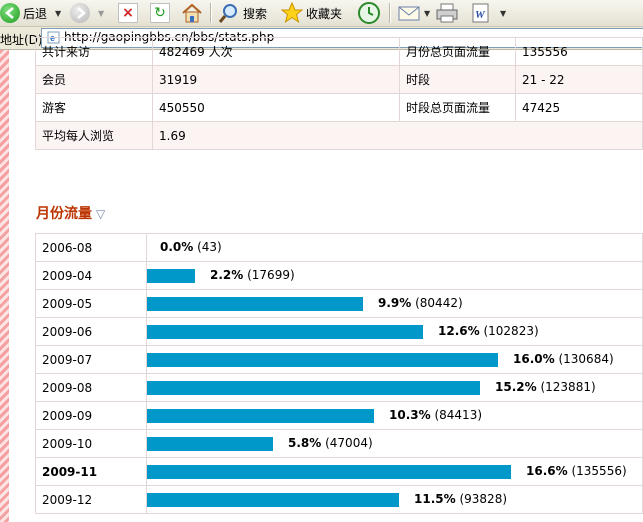 The height and width of the screenshot is (522, 643). I want to click on favorites-button: 收藏夹, so click(311, 13).